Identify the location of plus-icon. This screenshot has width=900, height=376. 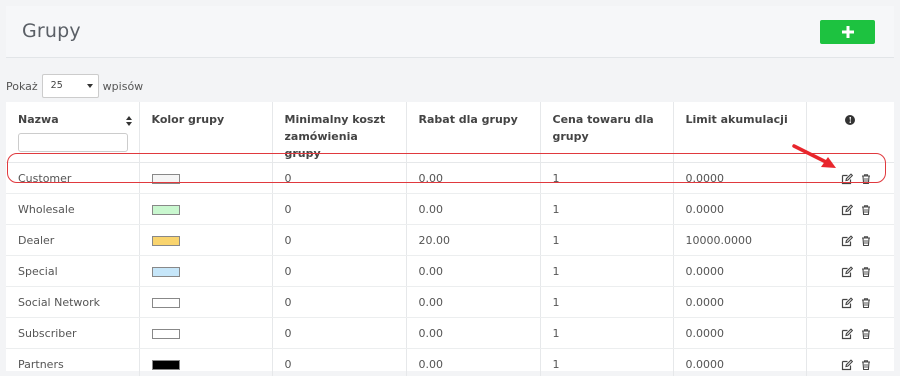
(847, 32).